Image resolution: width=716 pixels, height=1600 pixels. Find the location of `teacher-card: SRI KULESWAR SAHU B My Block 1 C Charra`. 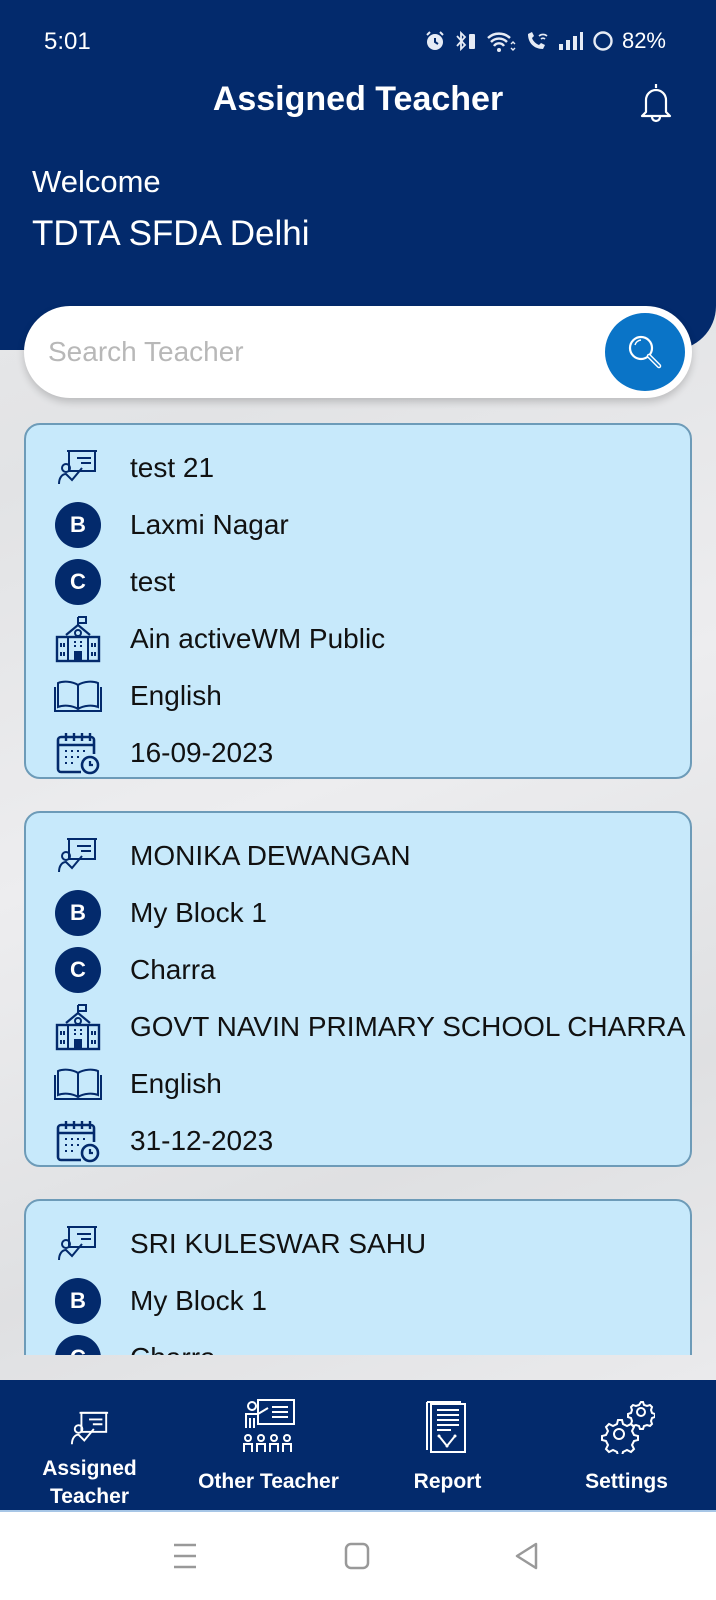

teacher-card: SRI KULESWAR SAHU B My Block 1 C Charra is located at coordinates (358, 1277).